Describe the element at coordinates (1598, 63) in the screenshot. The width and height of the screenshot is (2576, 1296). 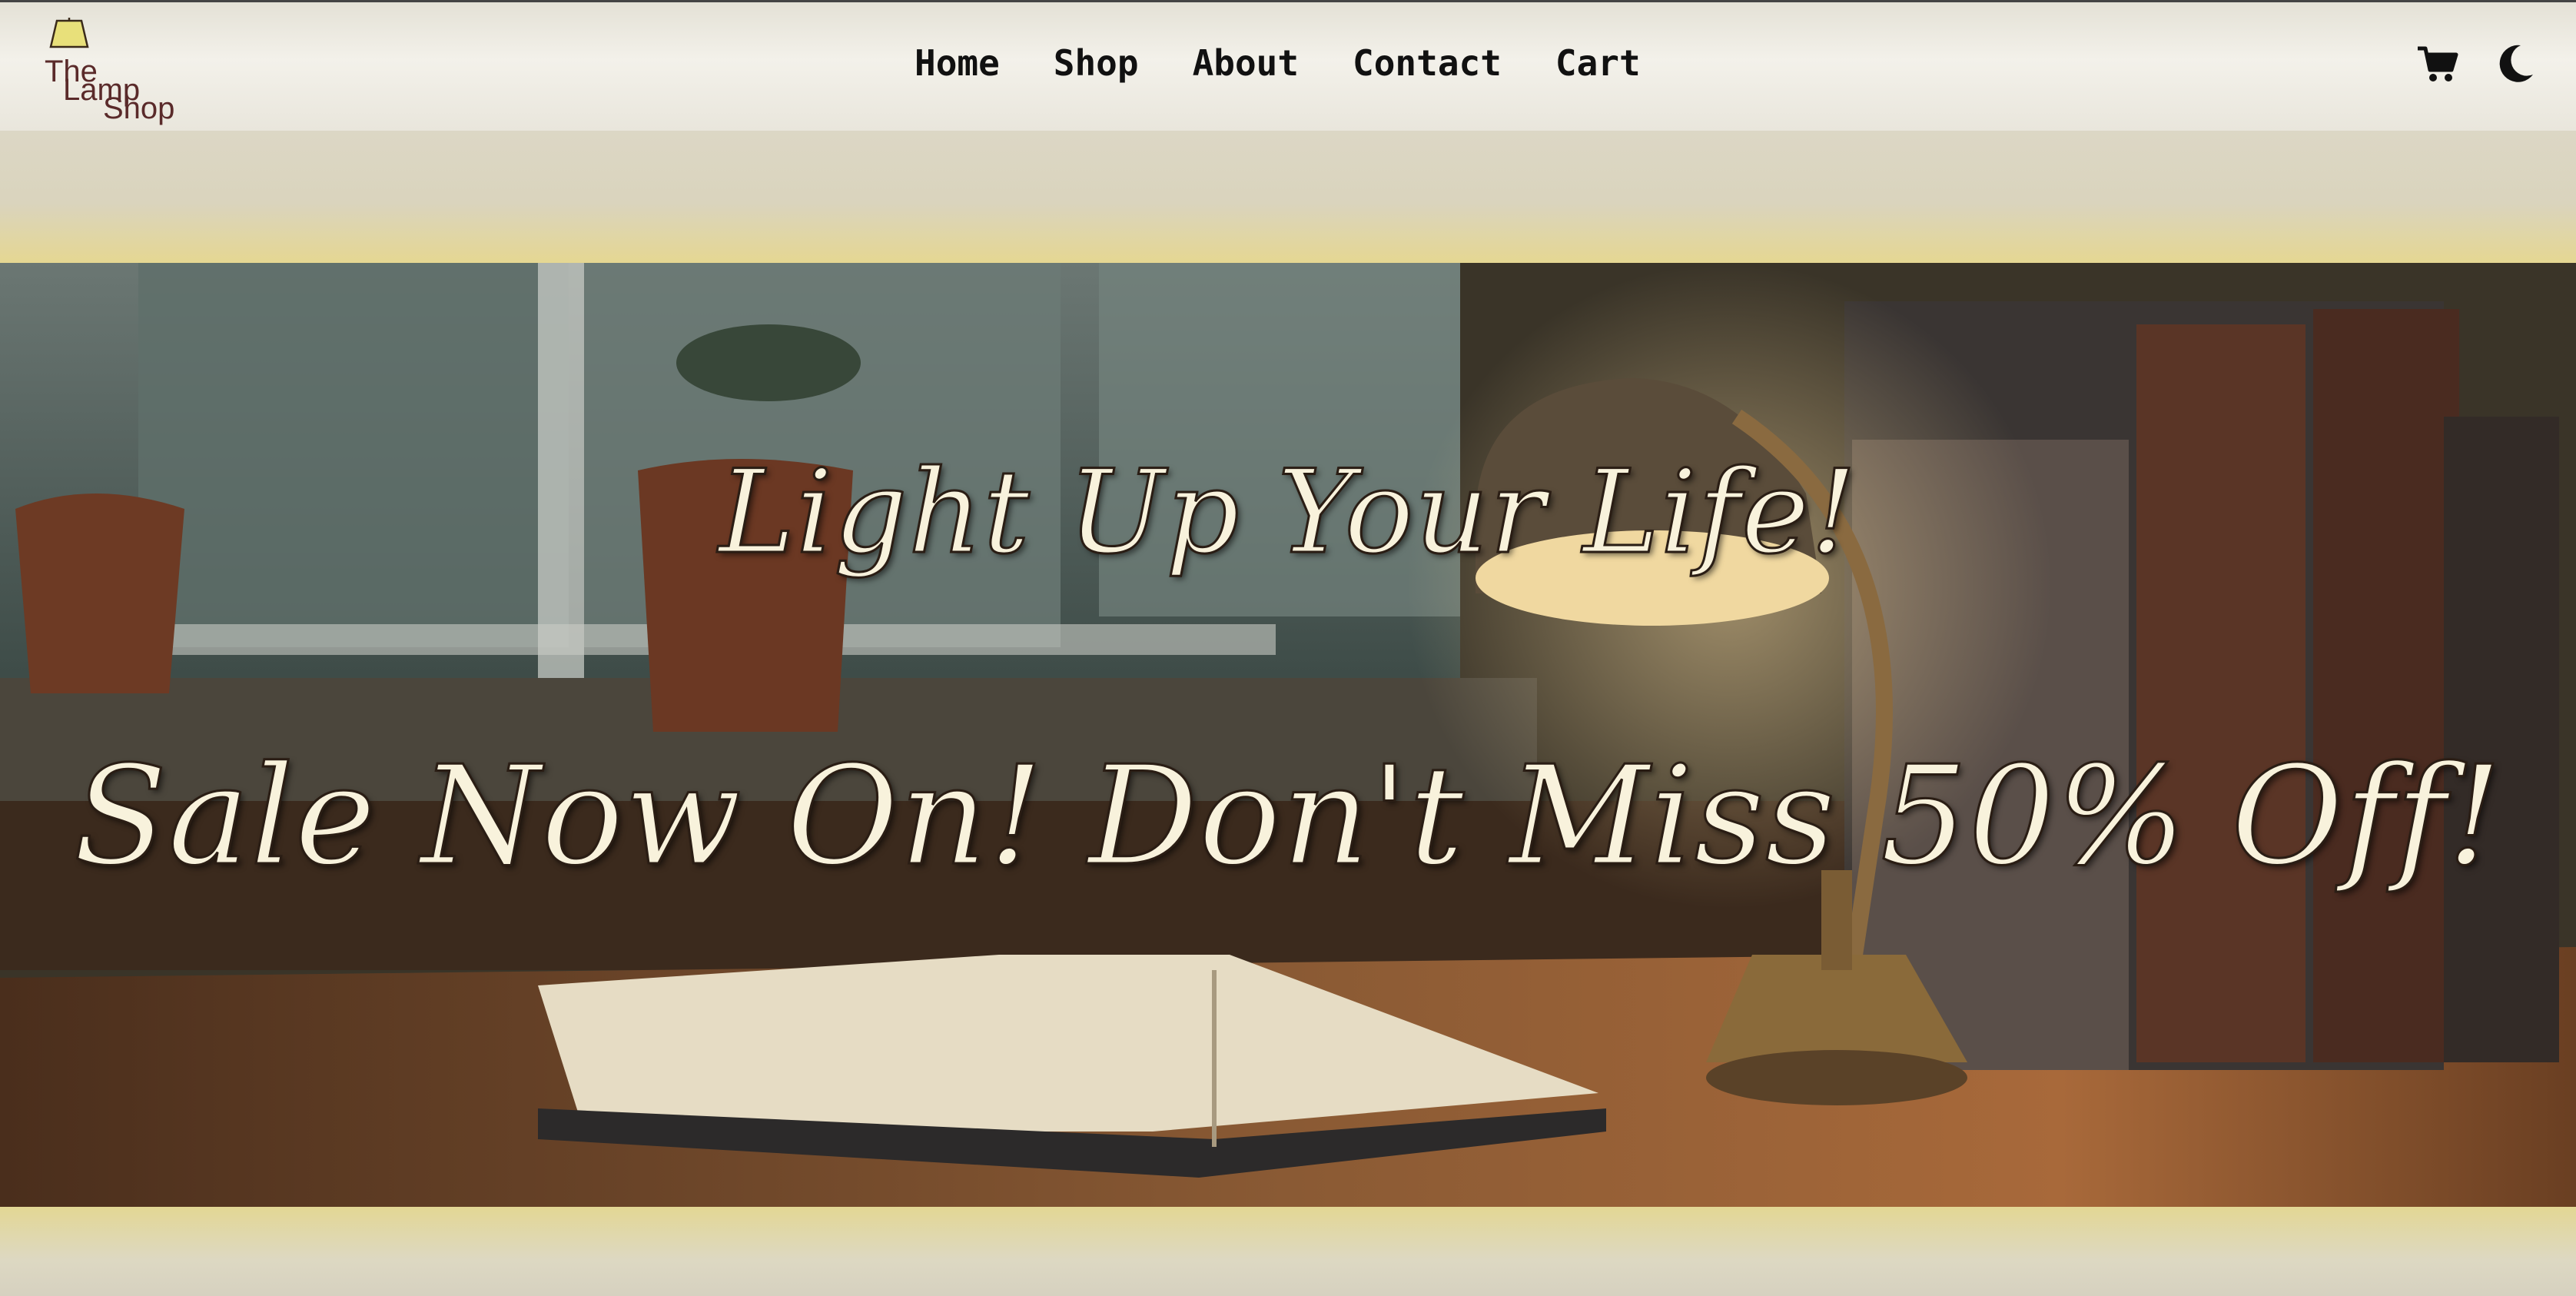
I see `nav-link-cart: Cart` at that location.